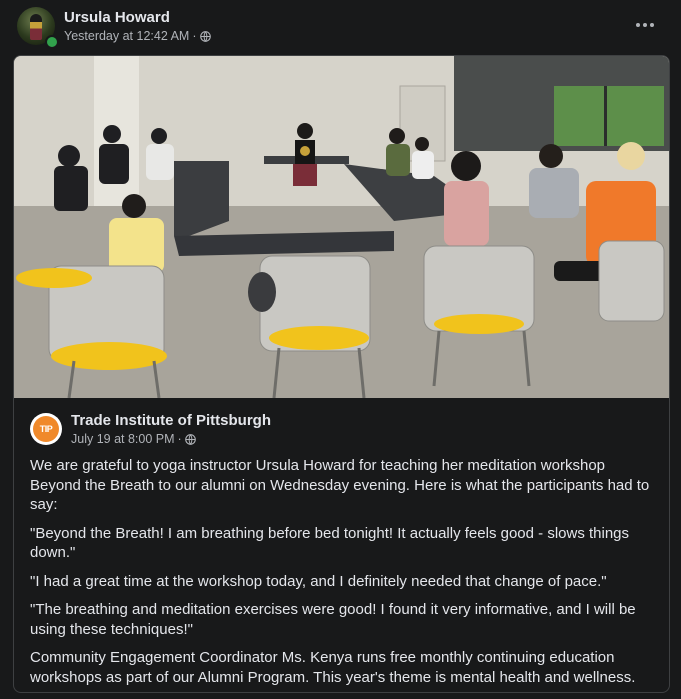 Image resolution: width=681 pixels, height=699 pixels. I want to click on page-name: Trade Institute of Pittsburgh, so click(171, 420).